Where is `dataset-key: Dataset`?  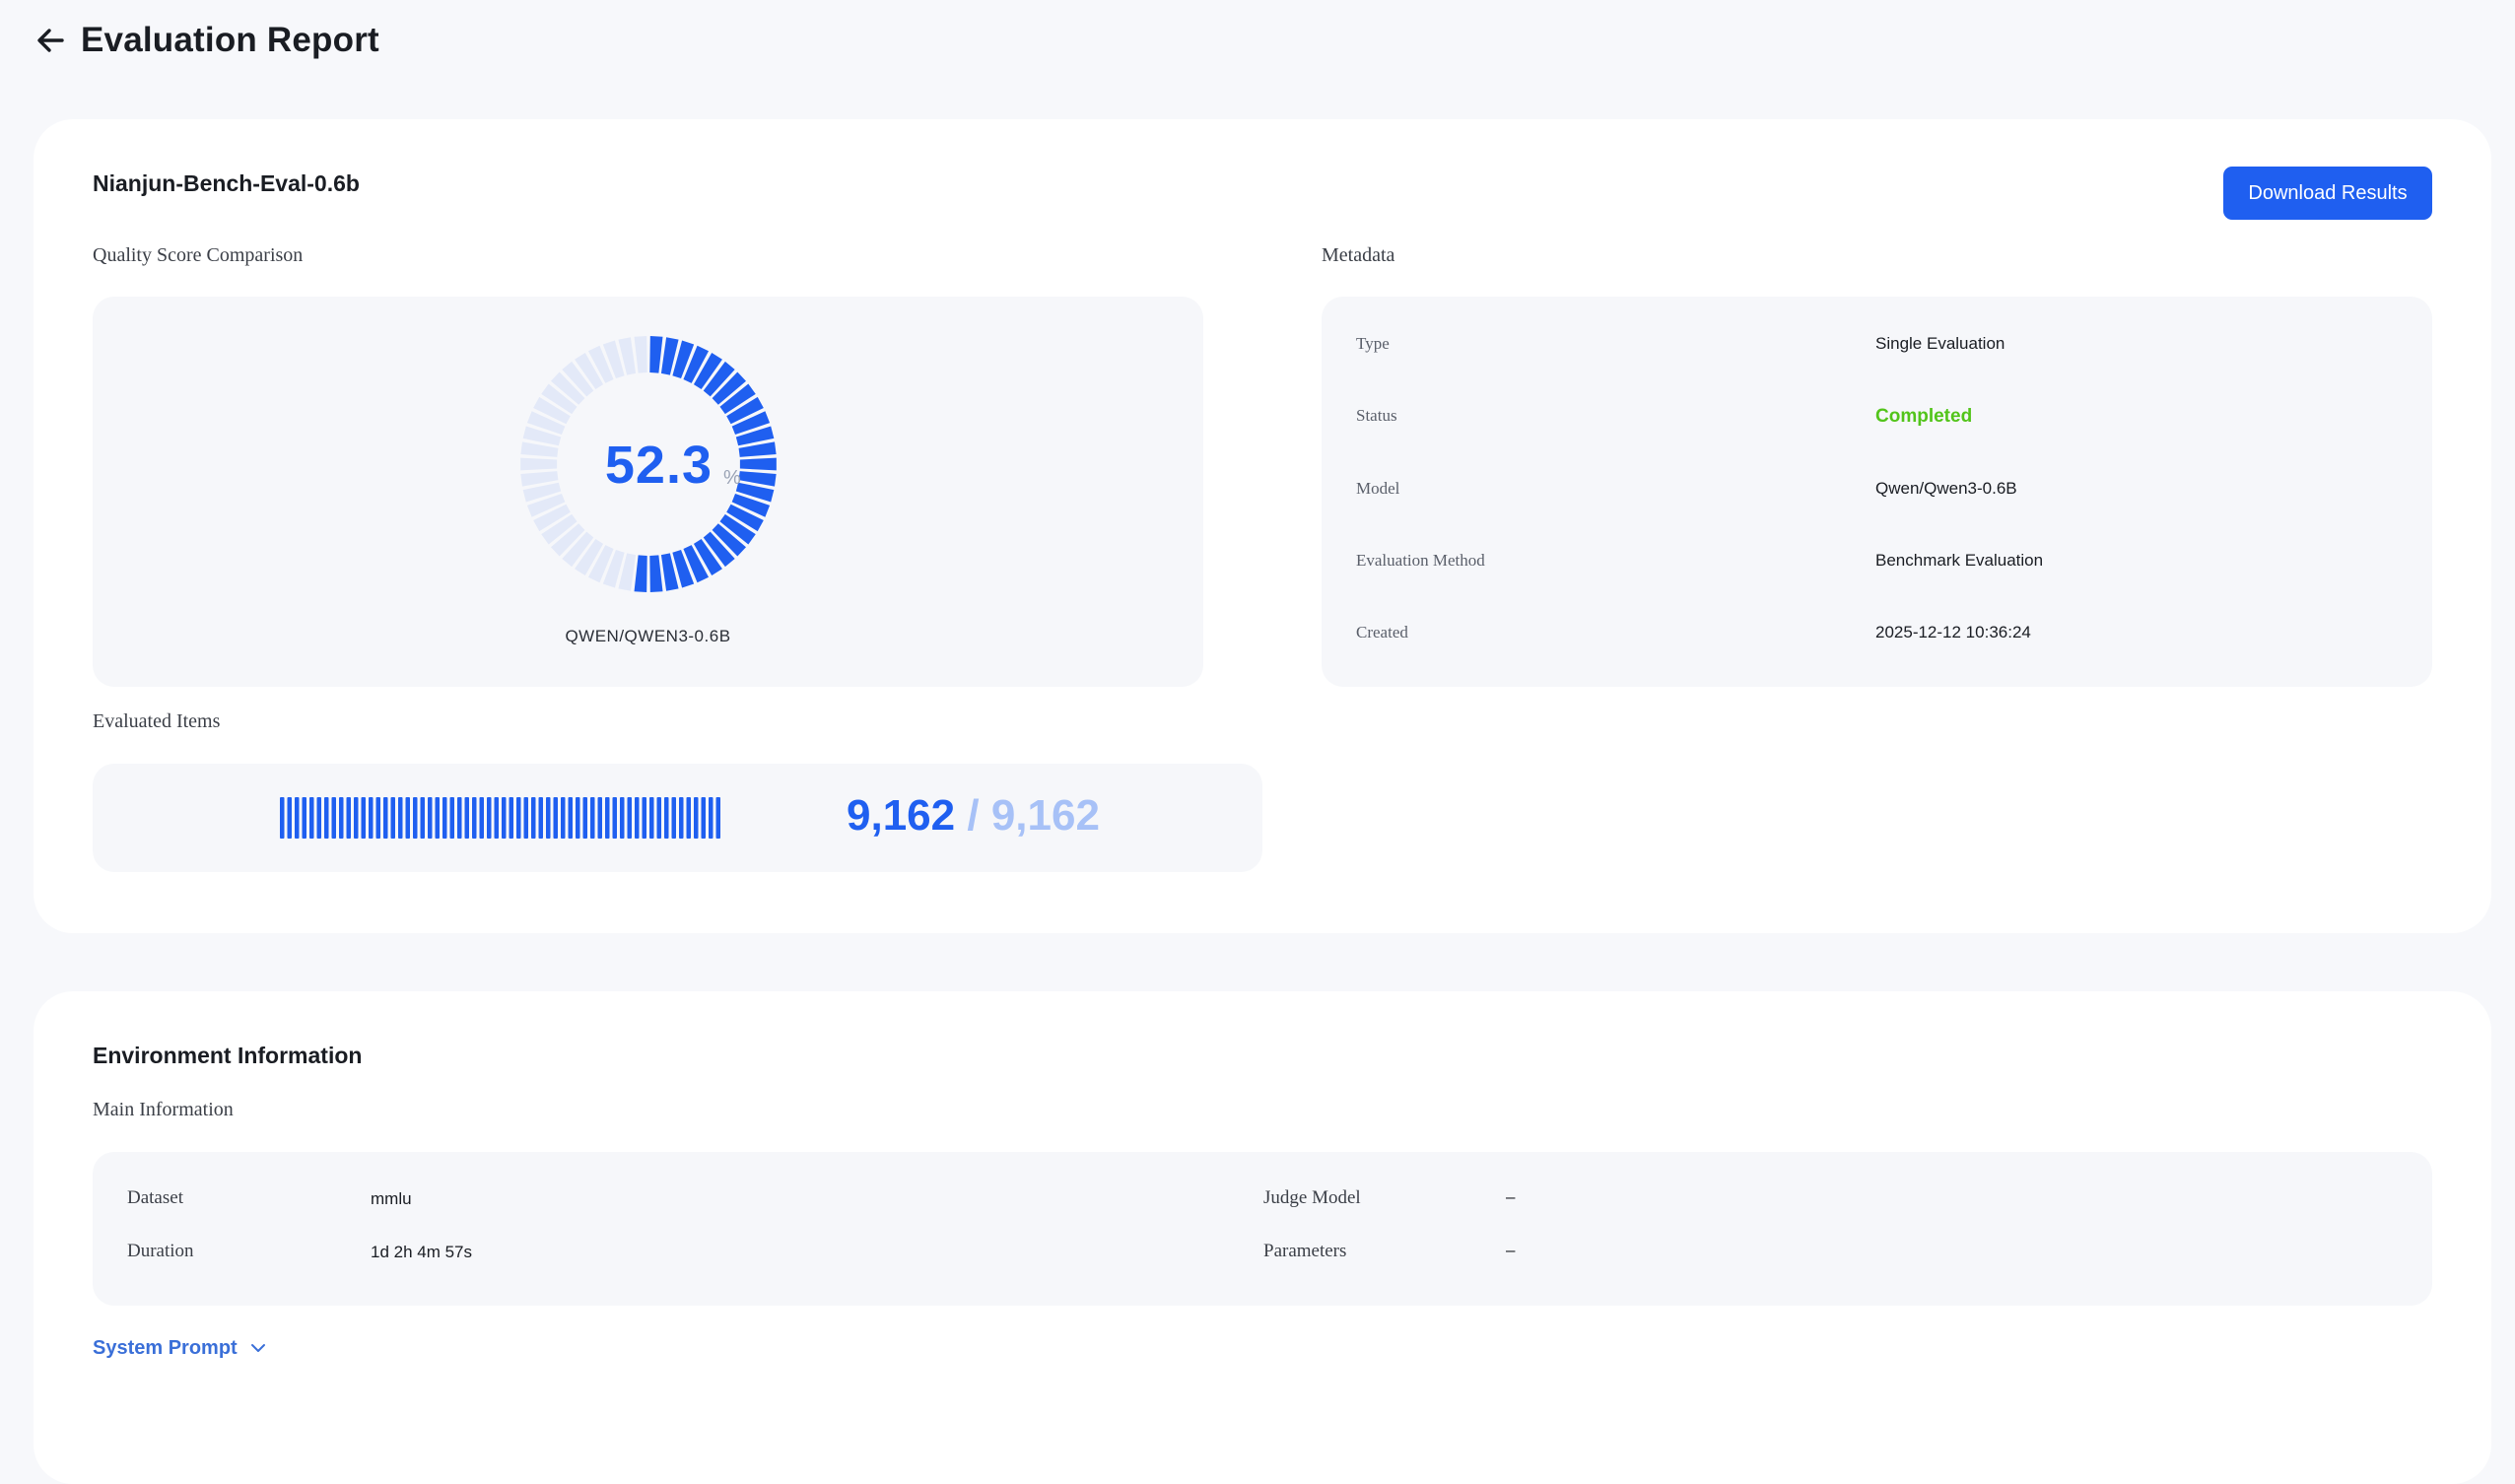 dataset-key: Dataset is located at coordinates (155, 1197).